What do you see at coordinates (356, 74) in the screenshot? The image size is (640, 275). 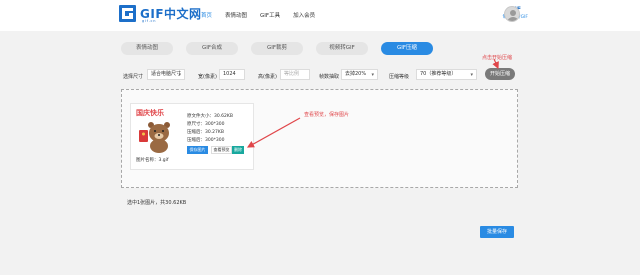 I see `frame-skip-value: 去掉20%` at bounding box center [356, 74].